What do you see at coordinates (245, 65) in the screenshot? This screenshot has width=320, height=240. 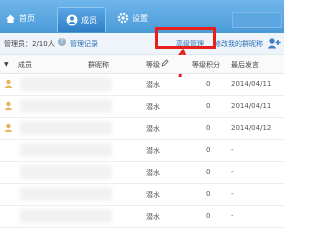 I see `column-last-post: 最后发言` at bounding box center [245, 65].